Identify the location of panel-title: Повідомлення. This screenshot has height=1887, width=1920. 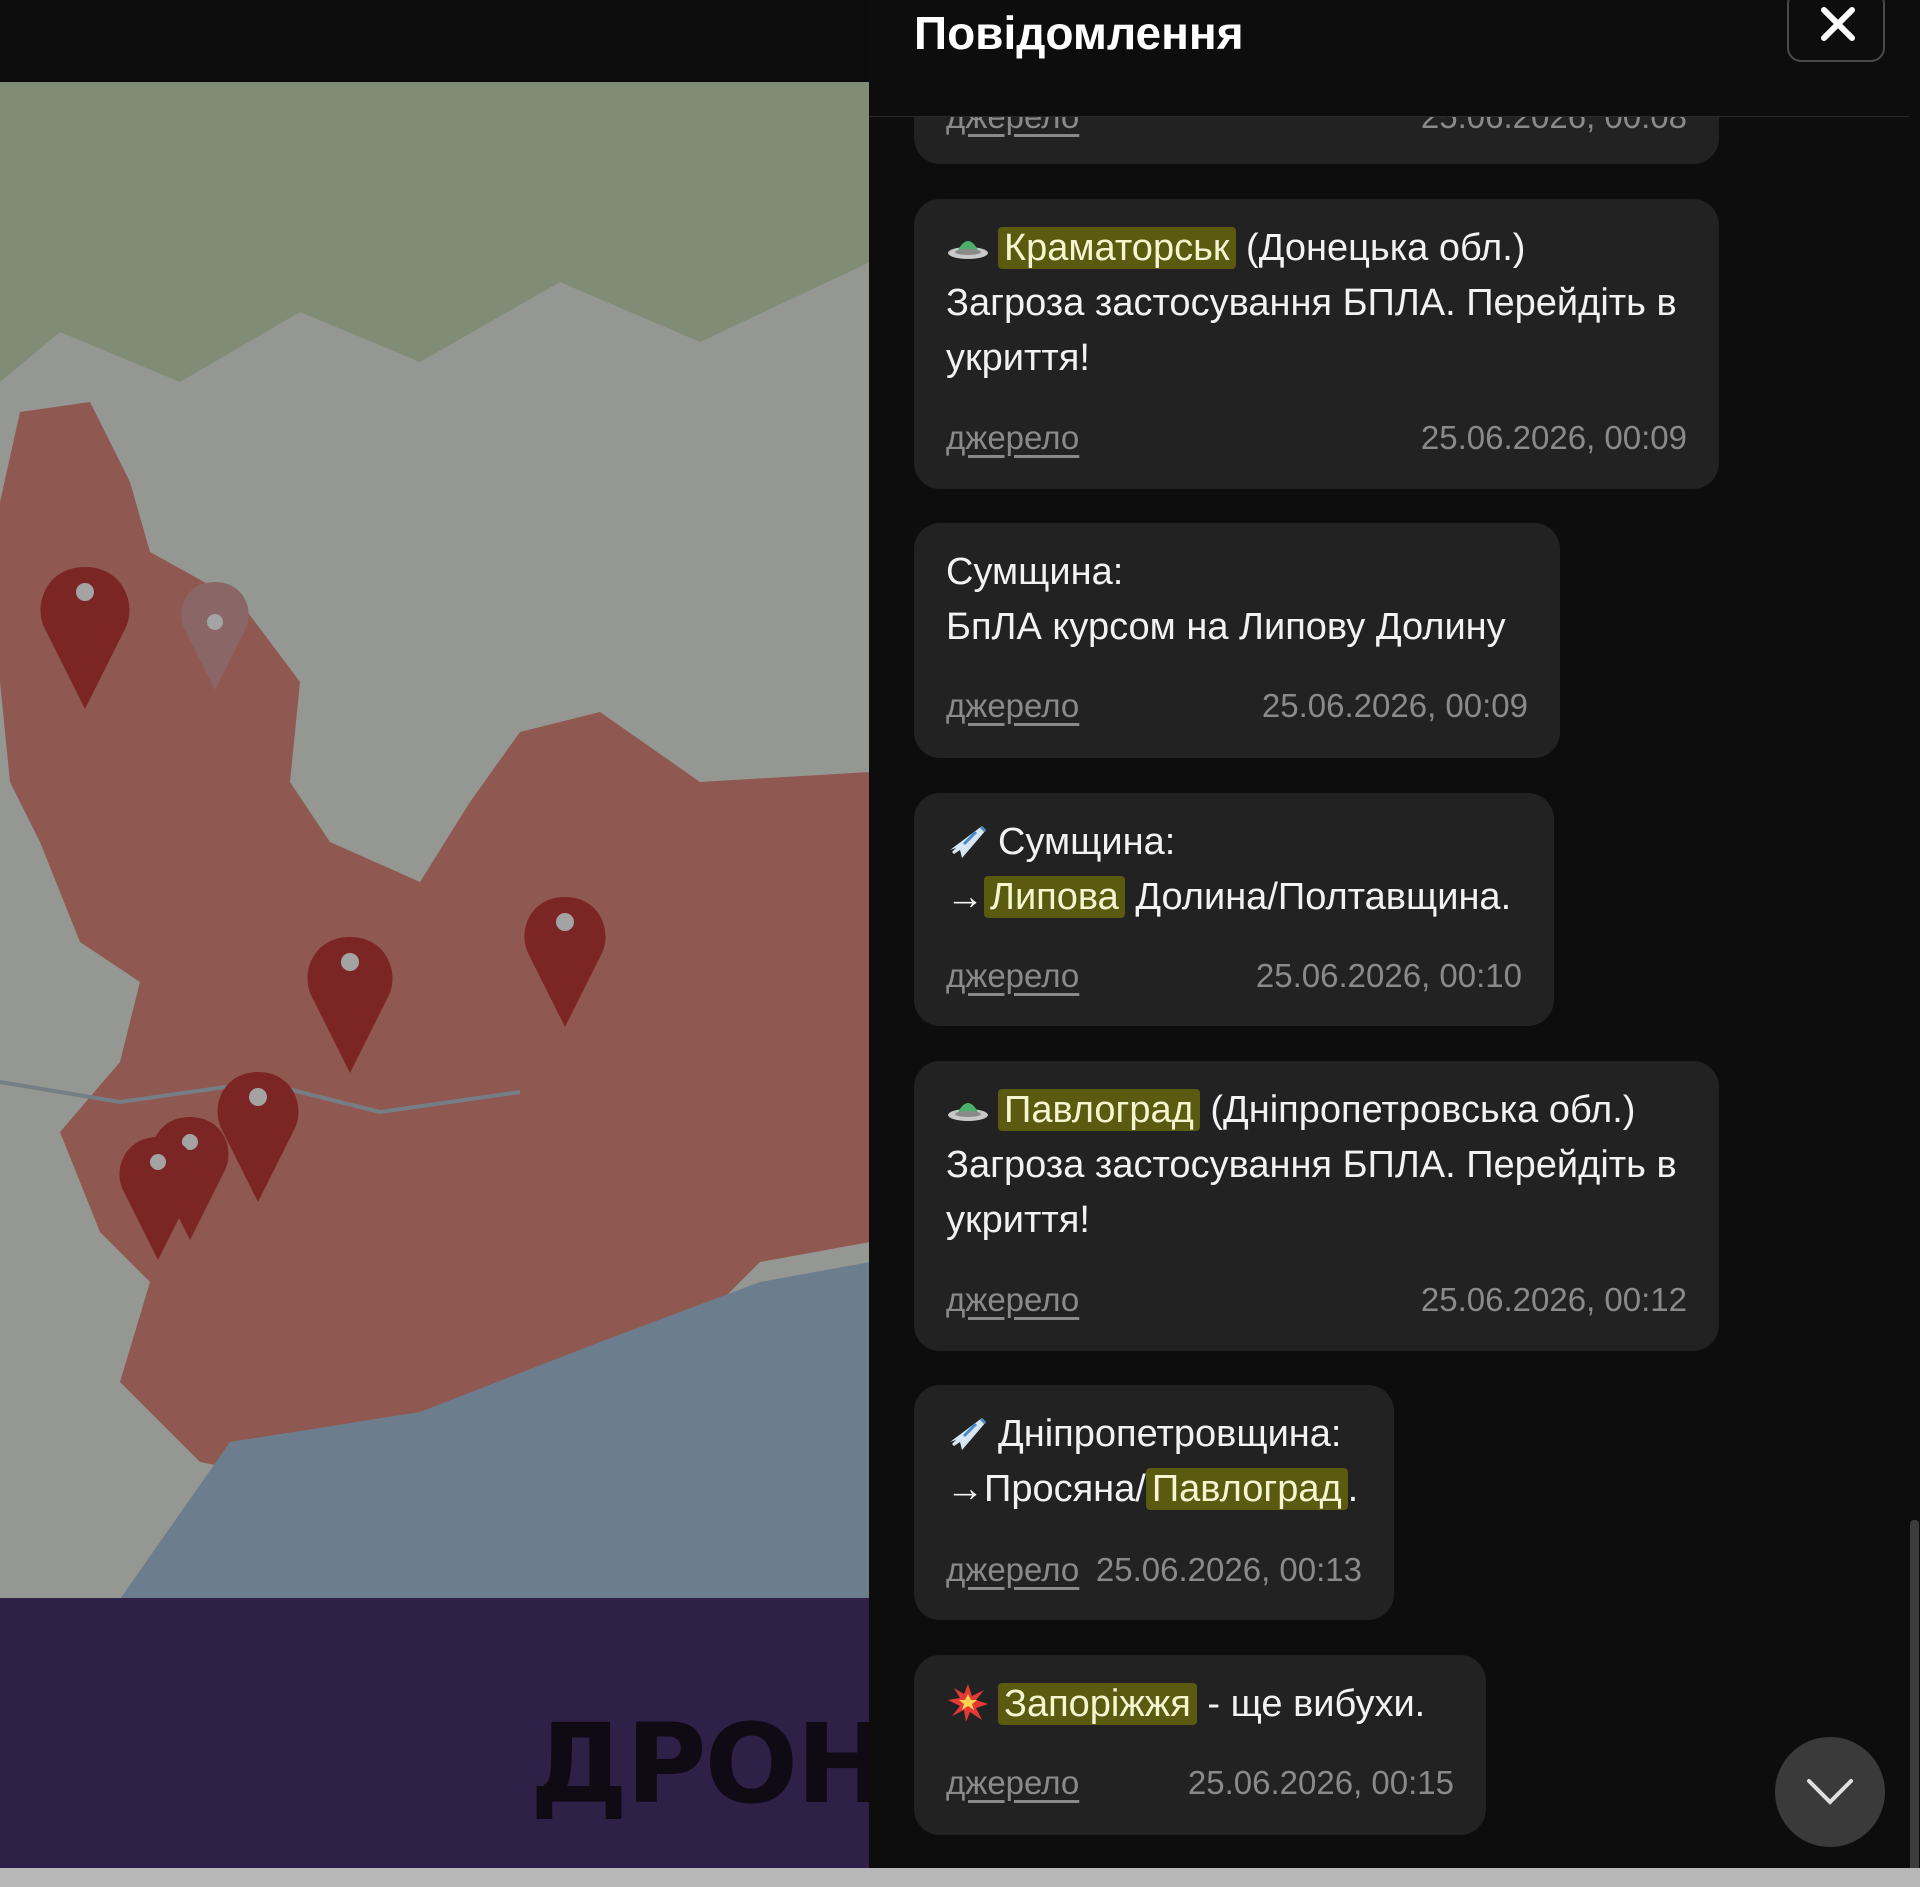
(1079, 33).